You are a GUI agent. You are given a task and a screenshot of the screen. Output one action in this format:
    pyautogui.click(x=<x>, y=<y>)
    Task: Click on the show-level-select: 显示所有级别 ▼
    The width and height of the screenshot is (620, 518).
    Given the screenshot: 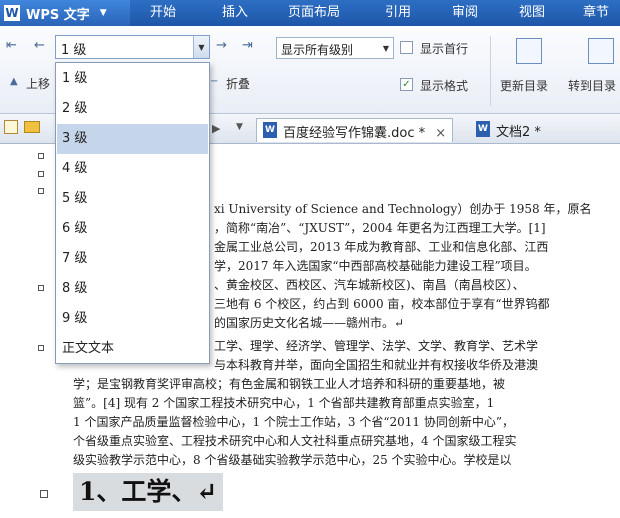 What is the action you would take?
    pyautogui.click(x=335, y=48)
    